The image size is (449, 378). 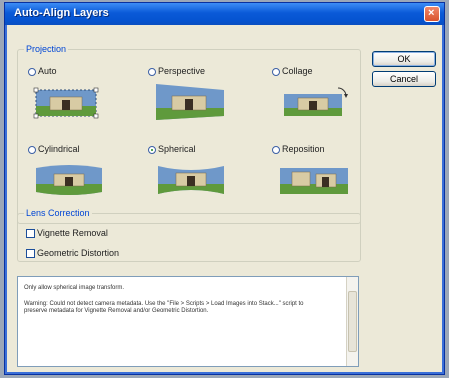 I want to click on vignette-removal-label: Vignette Removal, so click(x=72, y=233).